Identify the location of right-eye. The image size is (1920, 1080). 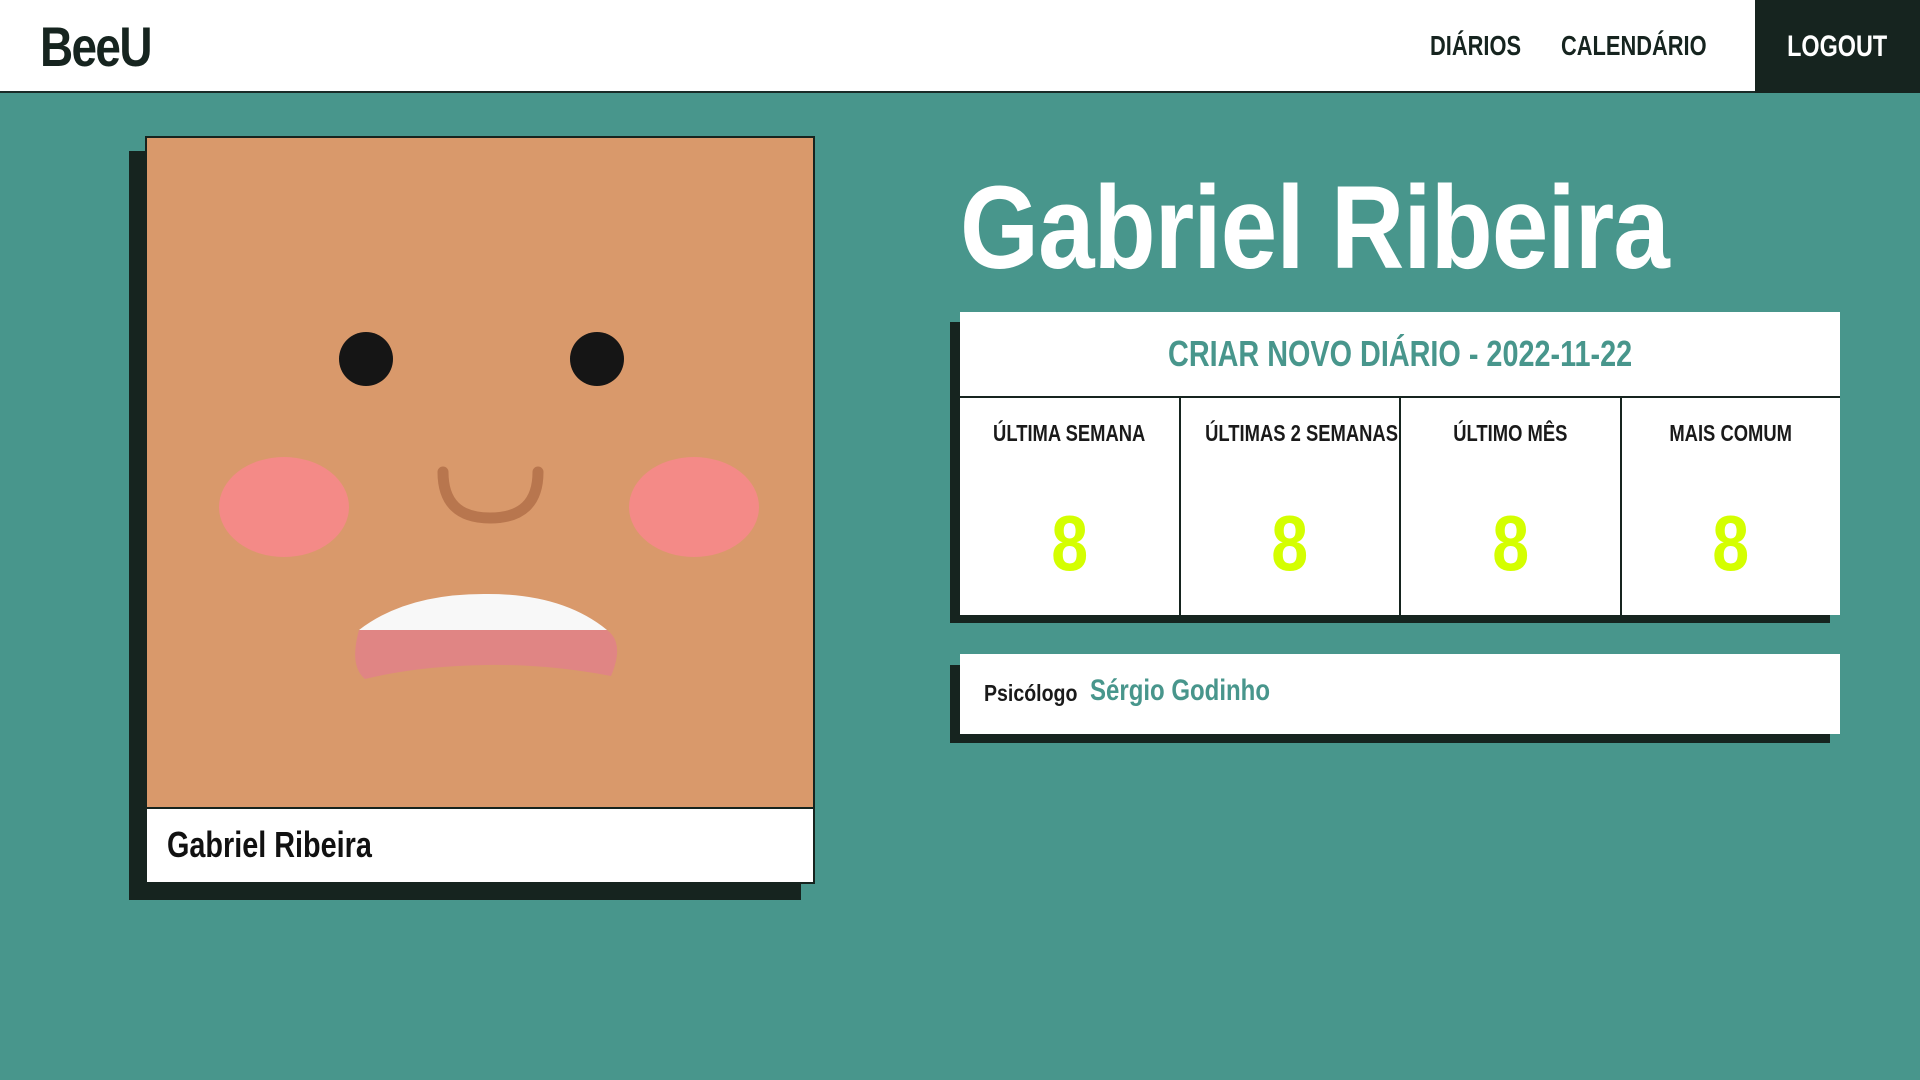
(597, 359).